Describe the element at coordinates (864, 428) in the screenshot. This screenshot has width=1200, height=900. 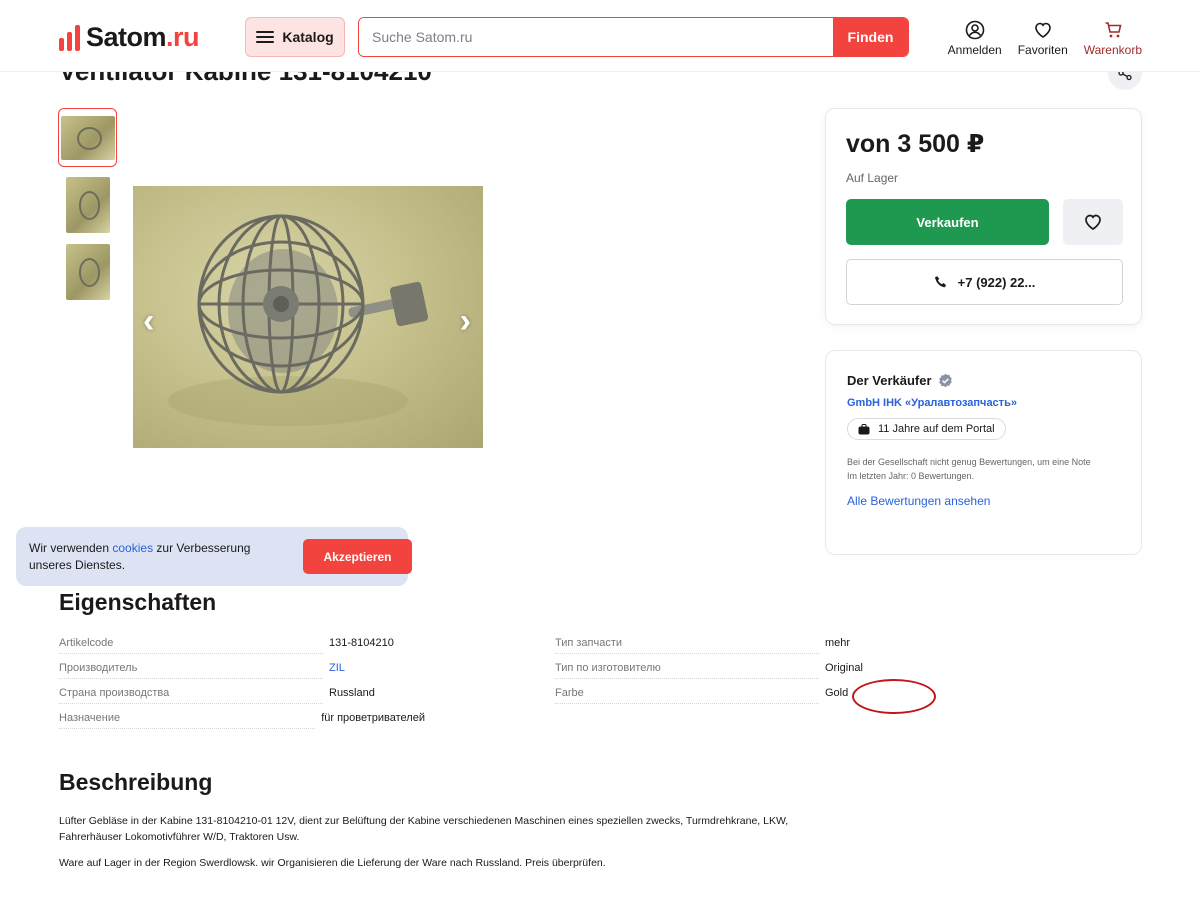
I see `briefcase-icon` at that location.